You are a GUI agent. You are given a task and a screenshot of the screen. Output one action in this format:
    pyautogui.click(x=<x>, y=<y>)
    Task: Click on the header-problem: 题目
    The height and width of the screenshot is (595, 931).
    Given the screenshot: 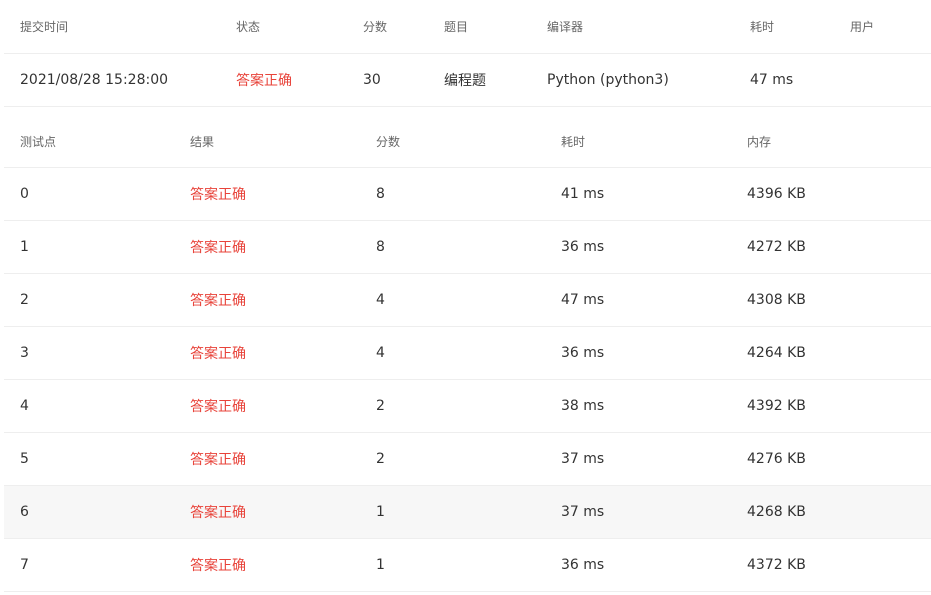 What is the action you would take?
    pyautogui.click(x=456, y=26)
    